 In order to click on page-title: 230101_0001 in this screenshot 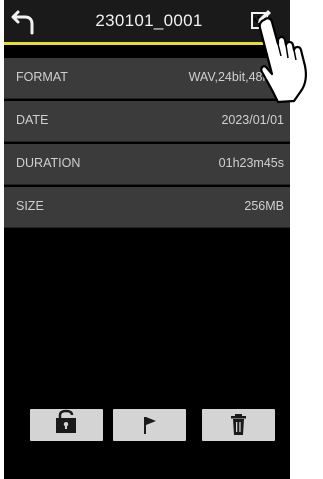, I will do `click(149, 20)`.